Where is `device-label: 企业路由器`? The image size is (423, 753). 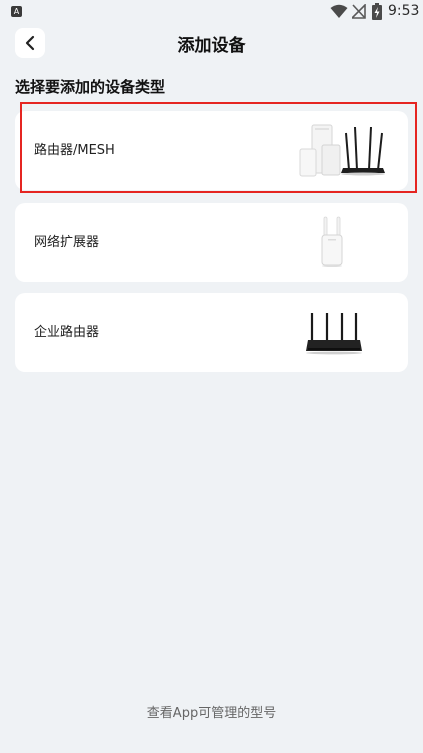 device-label: 企业路由器 is located at coordinates (67, 332).